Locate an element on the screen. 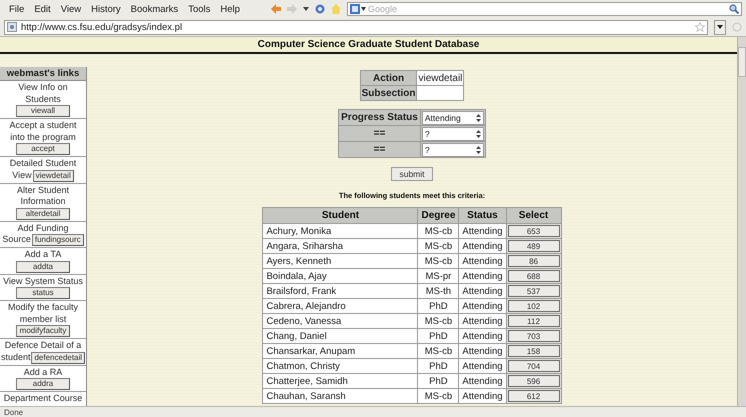 Image resolution: width=746 pixels, height=417 pixels. address-field: http://www.cs.fsu.edu/gradsys/index.pl is located at coordinates (356, 27).